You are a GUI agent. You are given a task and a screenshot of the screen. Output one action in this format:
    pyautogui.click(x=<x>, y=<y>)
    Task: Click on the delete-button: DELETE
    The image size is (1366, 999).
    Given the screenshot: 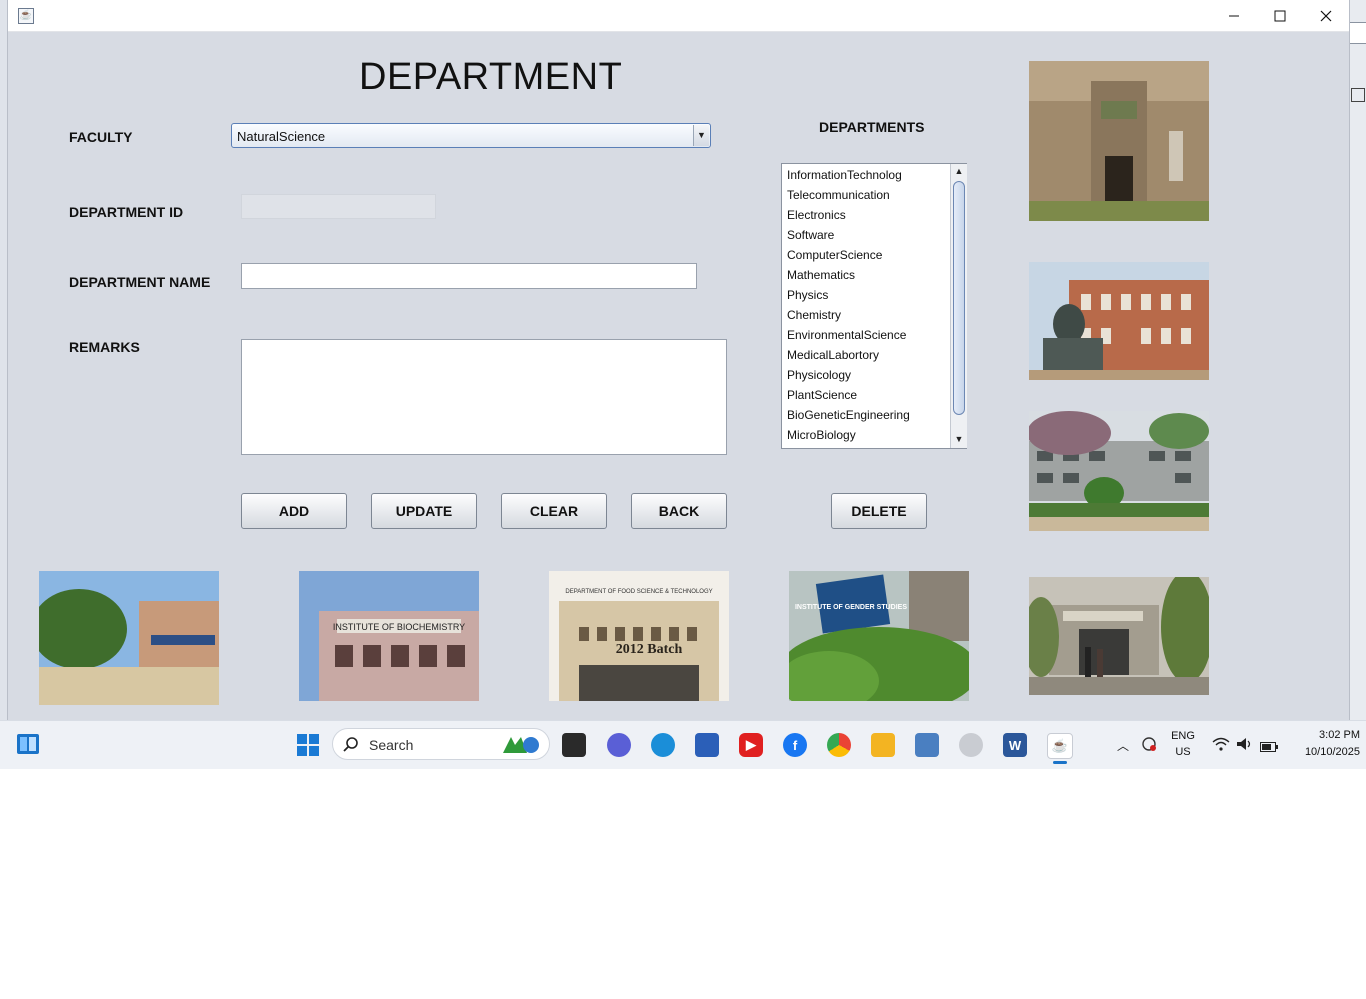 What is the action you would take?
    pyautogui.click(x=879, y=511)
    